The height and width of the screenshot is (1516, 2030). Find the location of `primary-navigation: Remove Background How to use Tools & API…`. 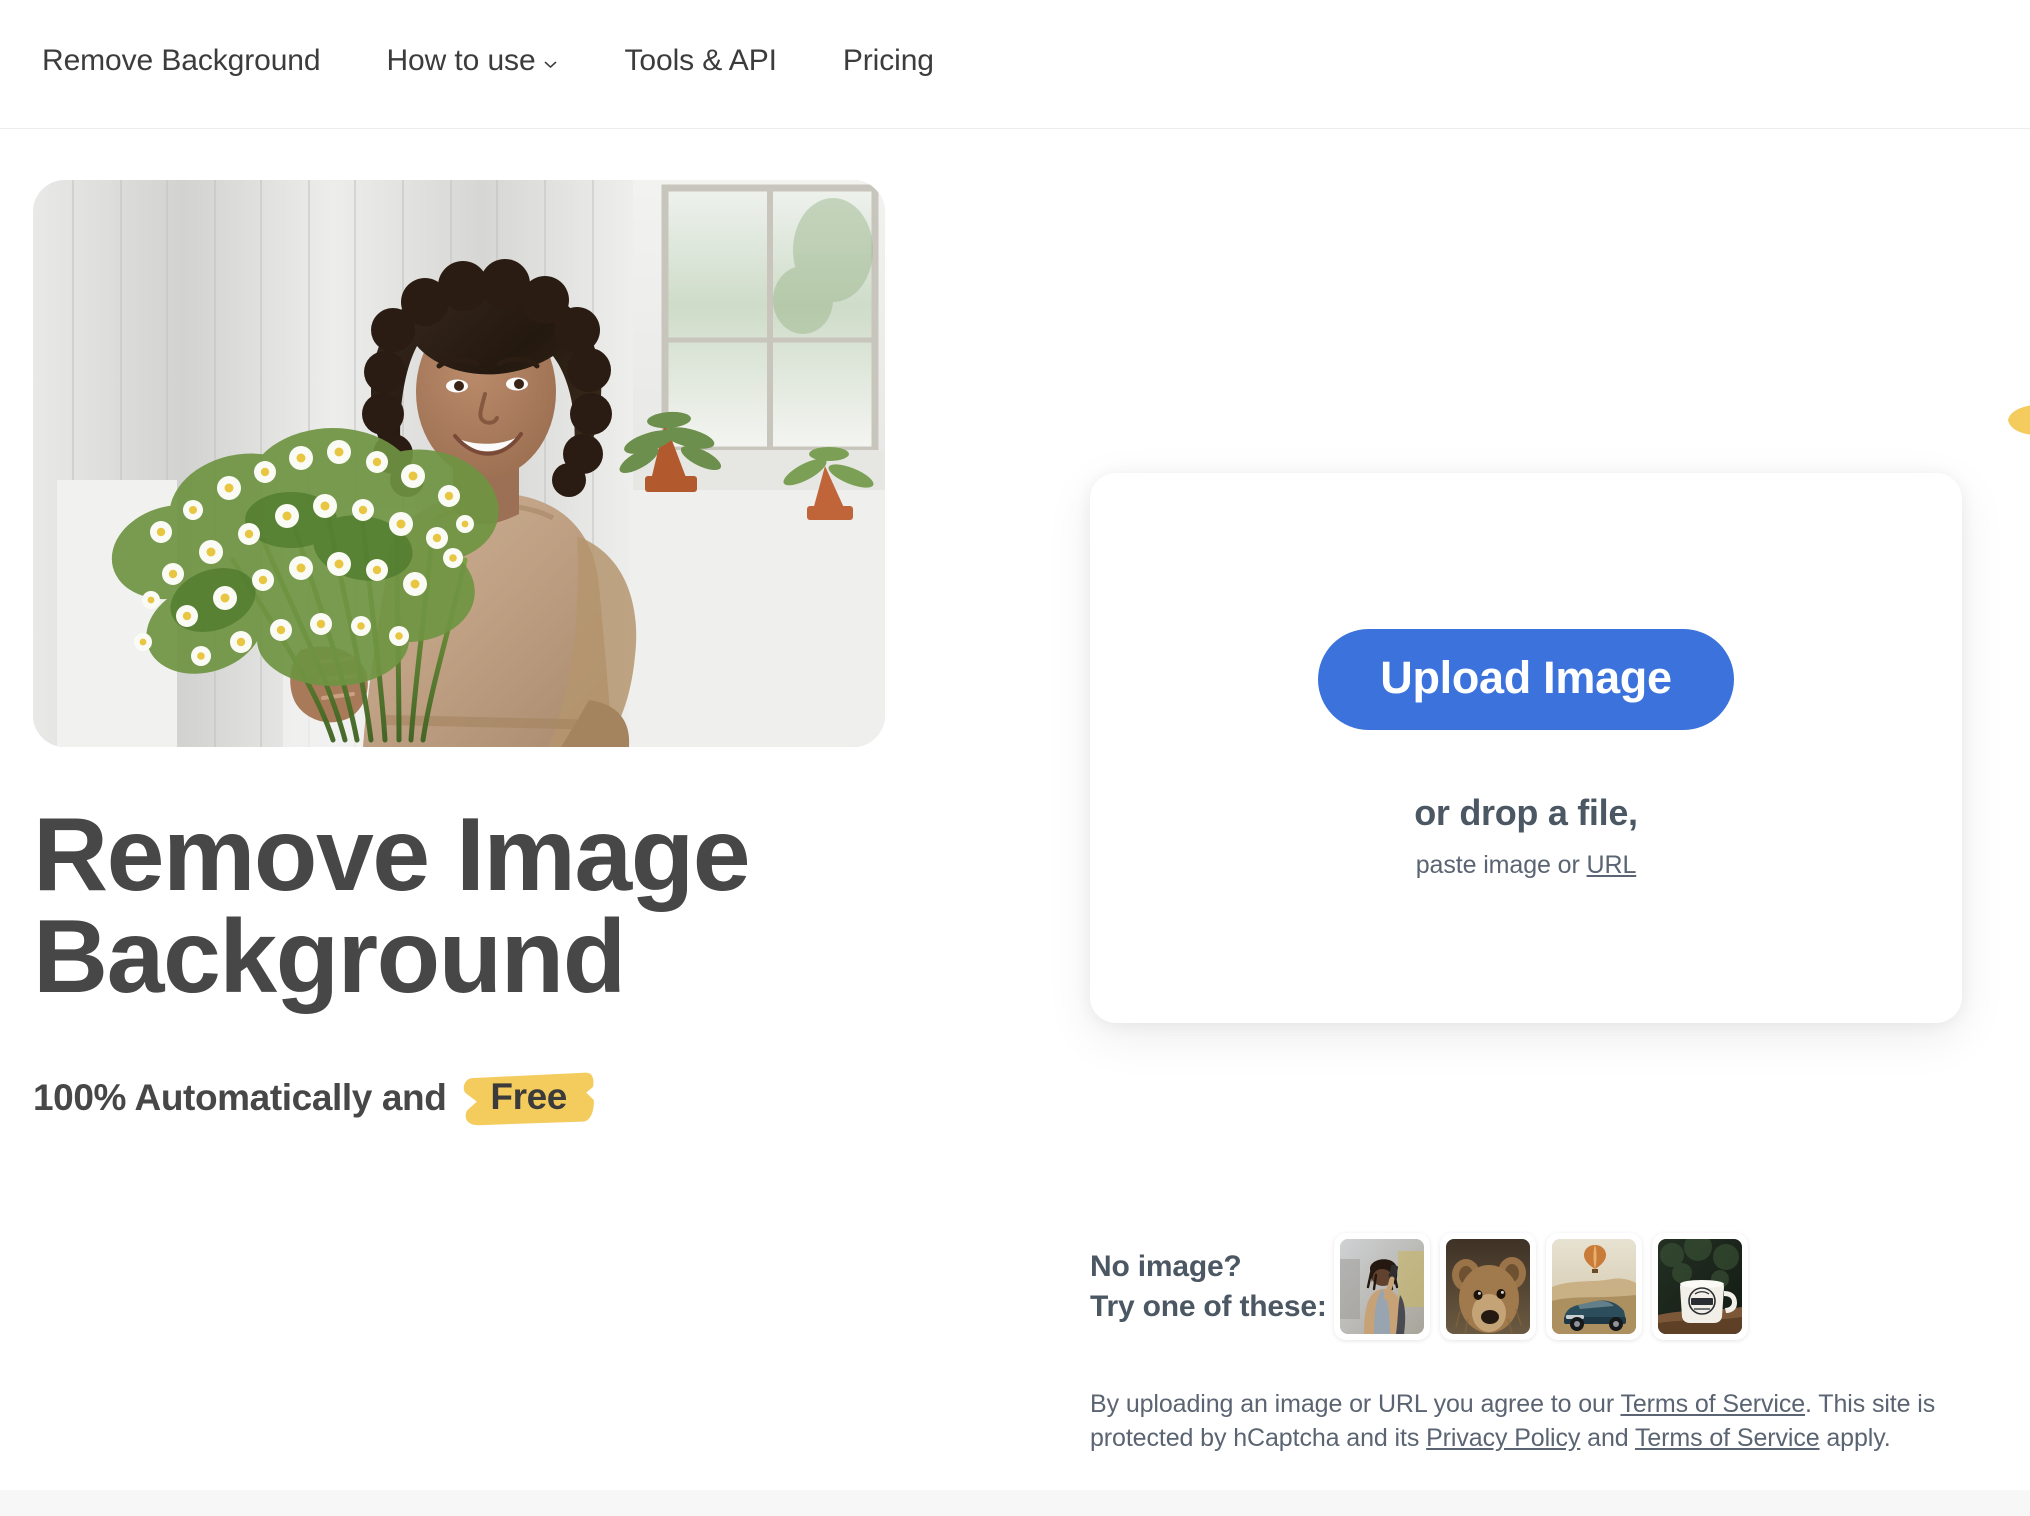

primary-navigation: Remove Background How to use Tools & API… is located at coordinates (467, 61).